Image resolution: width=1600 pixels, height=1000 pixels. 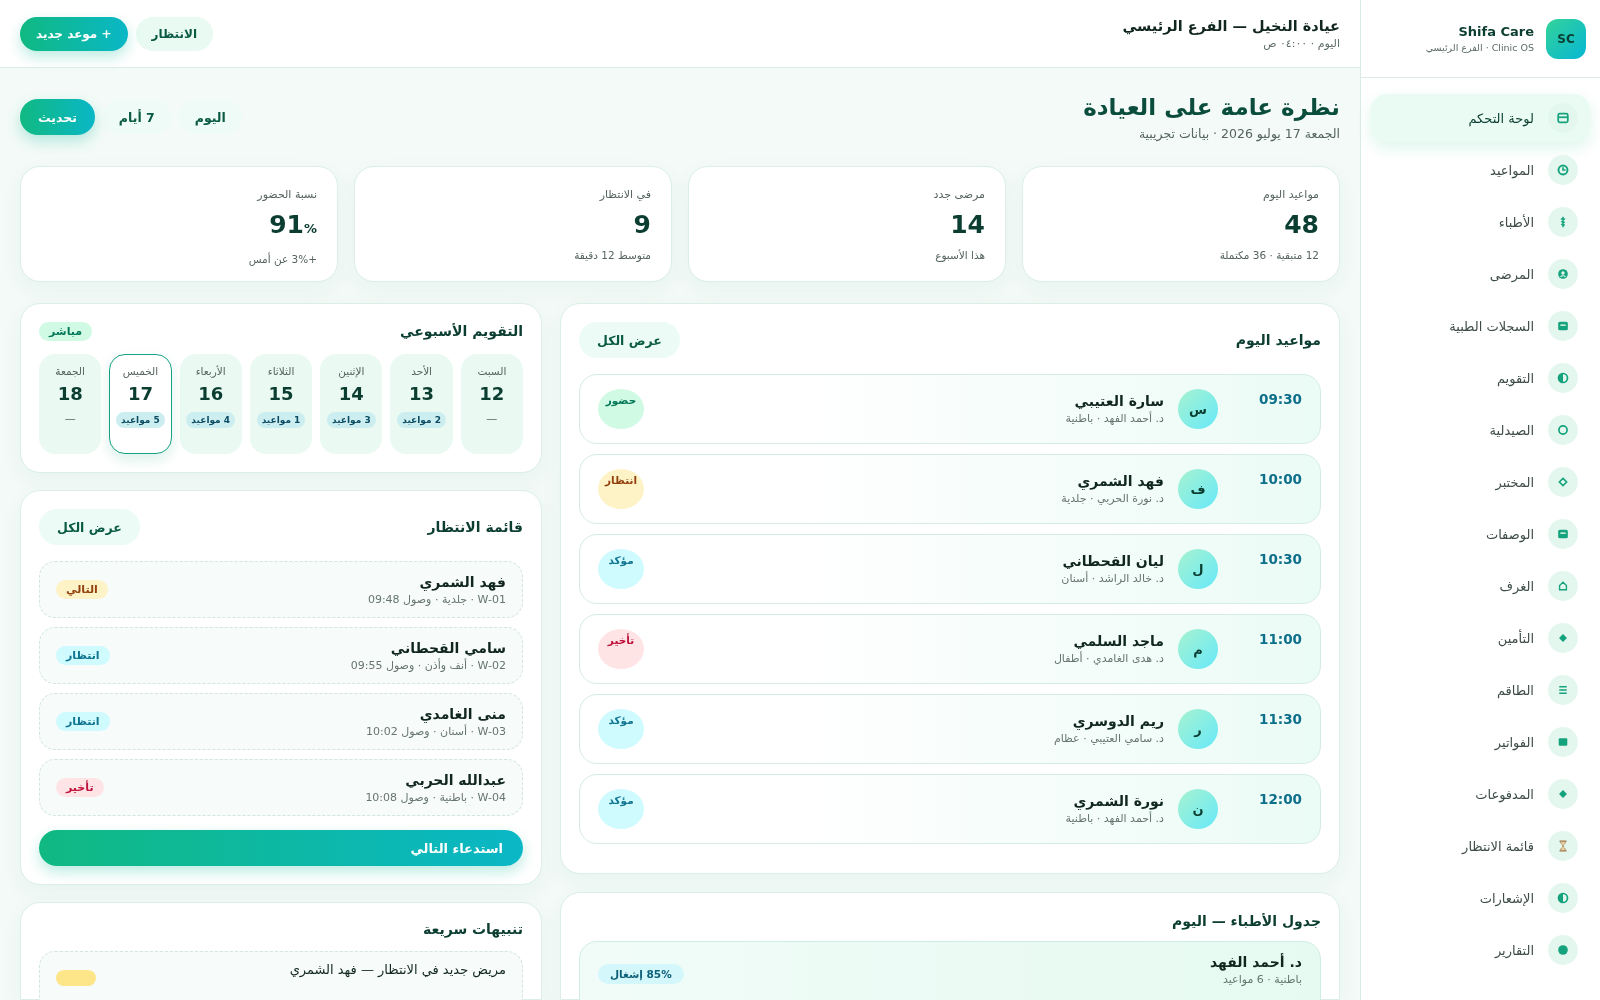 I want to click on nav-item: المرضى, so click(x=1480, y=274).